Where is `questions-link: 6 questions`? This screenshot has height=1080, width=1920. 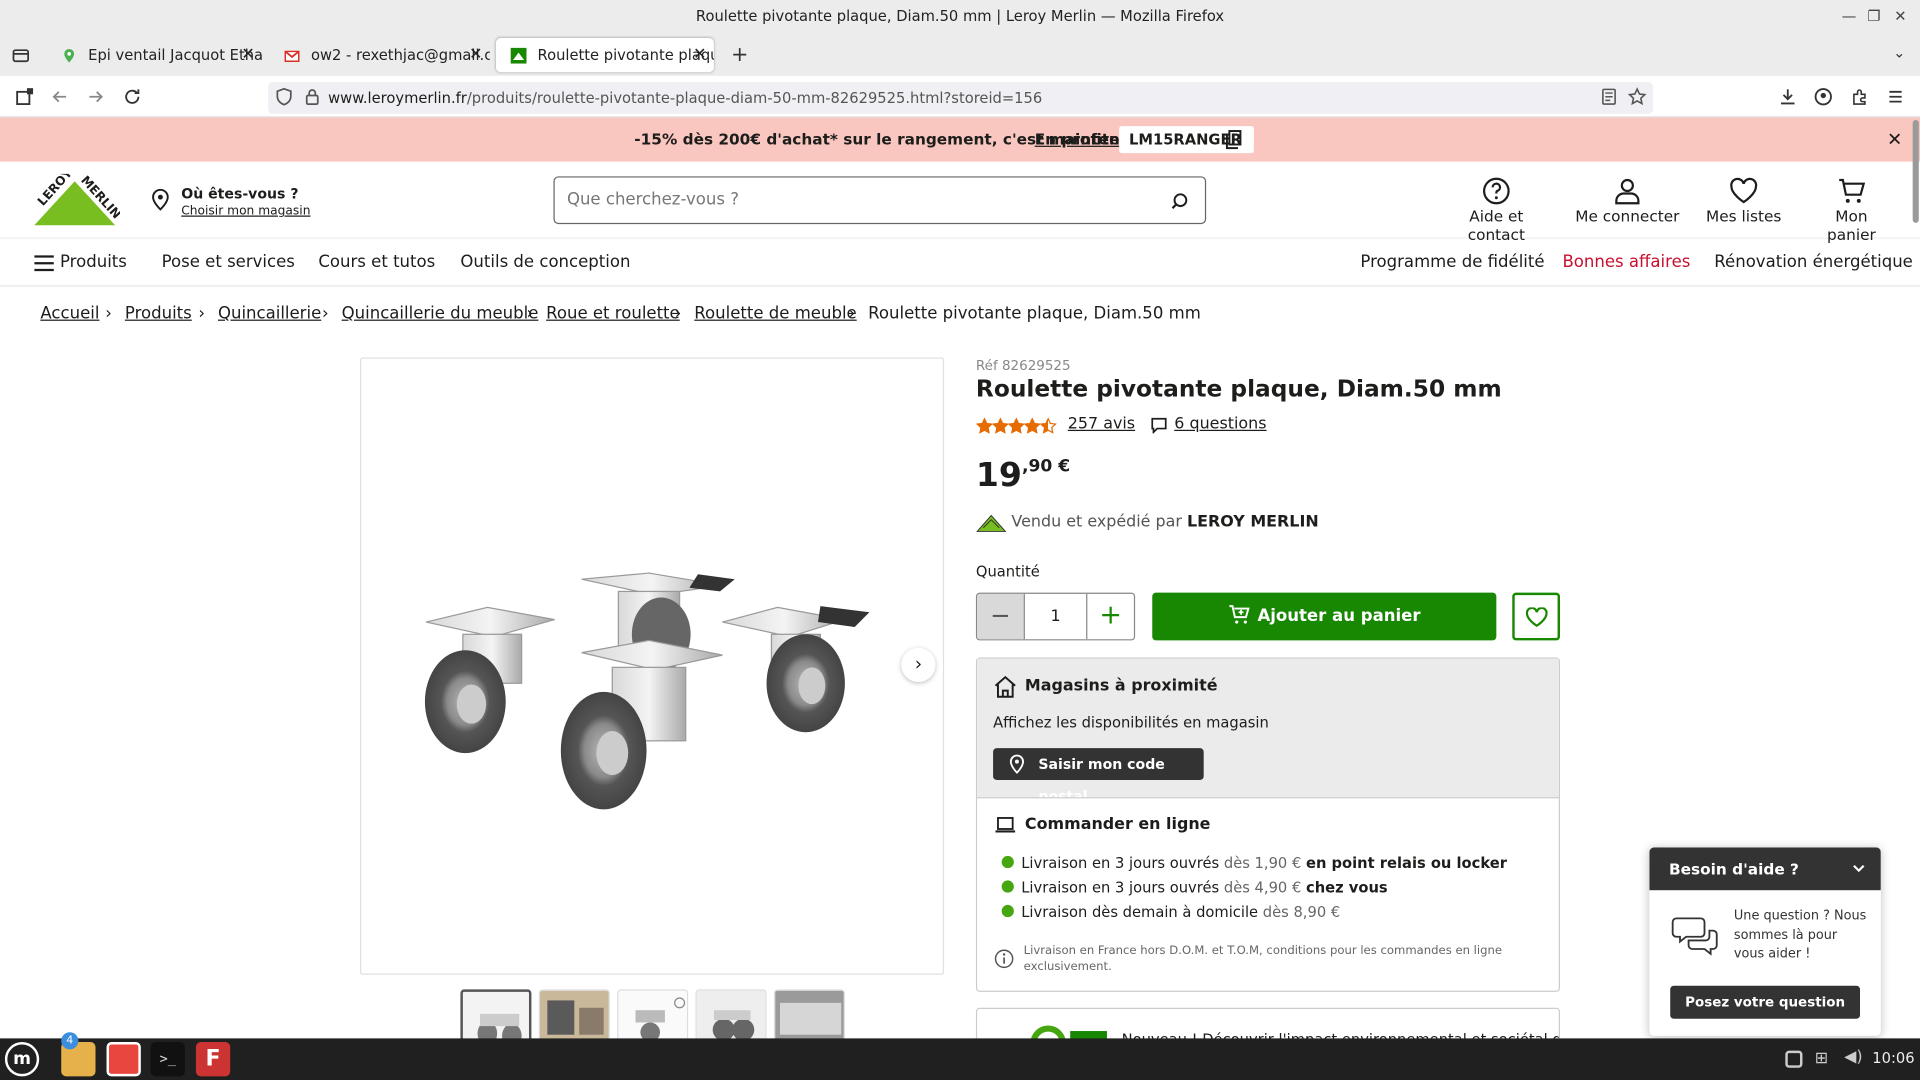
questions-link: 6 questions is located at coordinates (1220, 424).